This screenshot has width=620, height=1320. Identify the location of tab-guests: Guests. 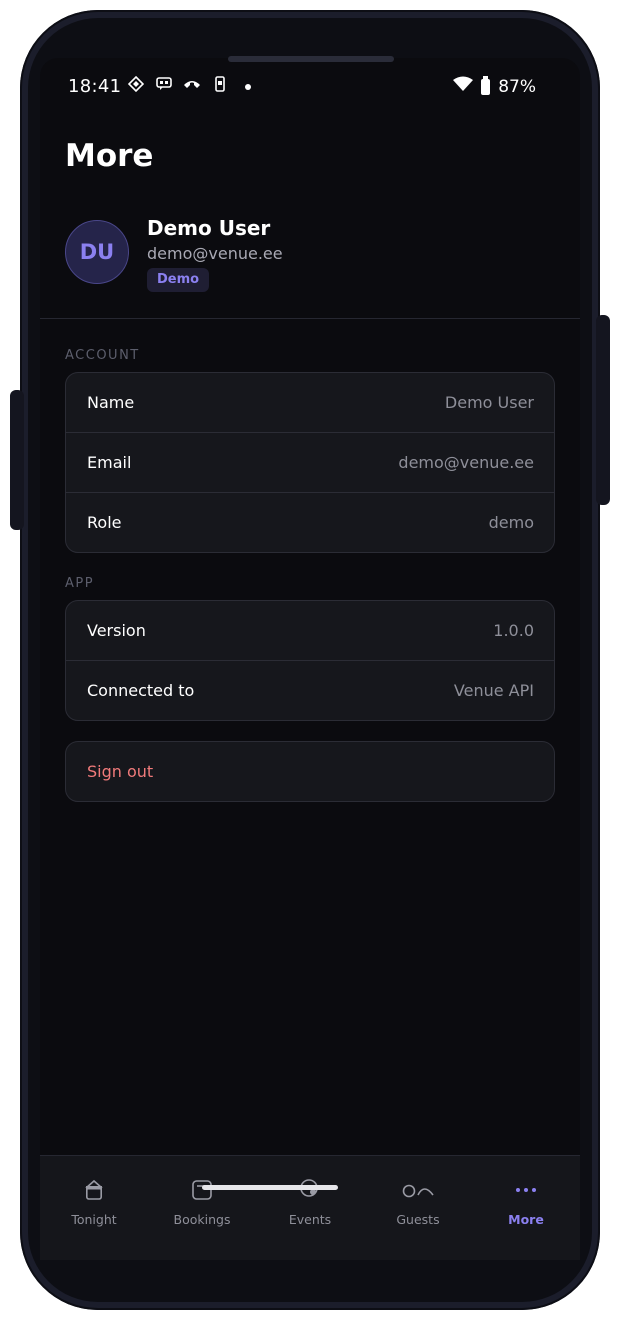
(418, 1196).